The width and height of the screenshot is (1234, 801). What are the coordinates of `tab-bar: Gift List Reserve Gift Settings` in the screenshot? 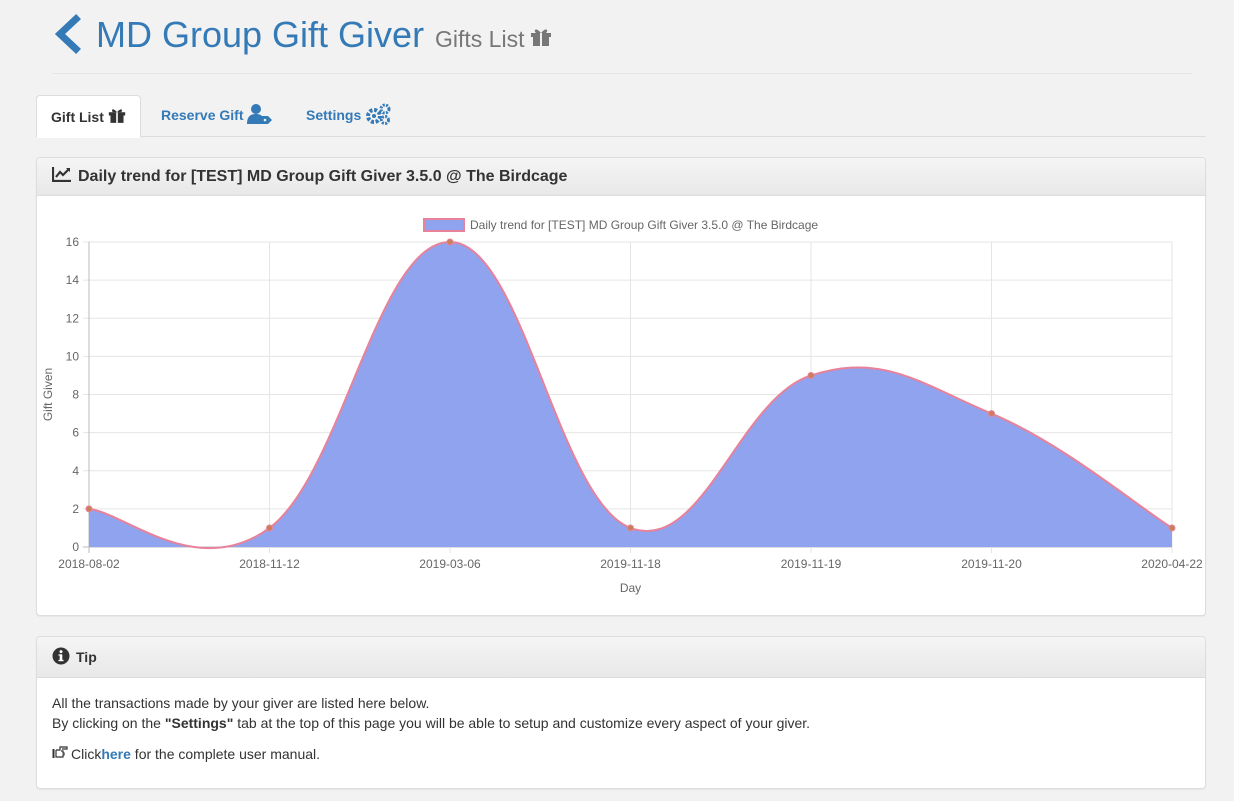 It's located at (621, 116).